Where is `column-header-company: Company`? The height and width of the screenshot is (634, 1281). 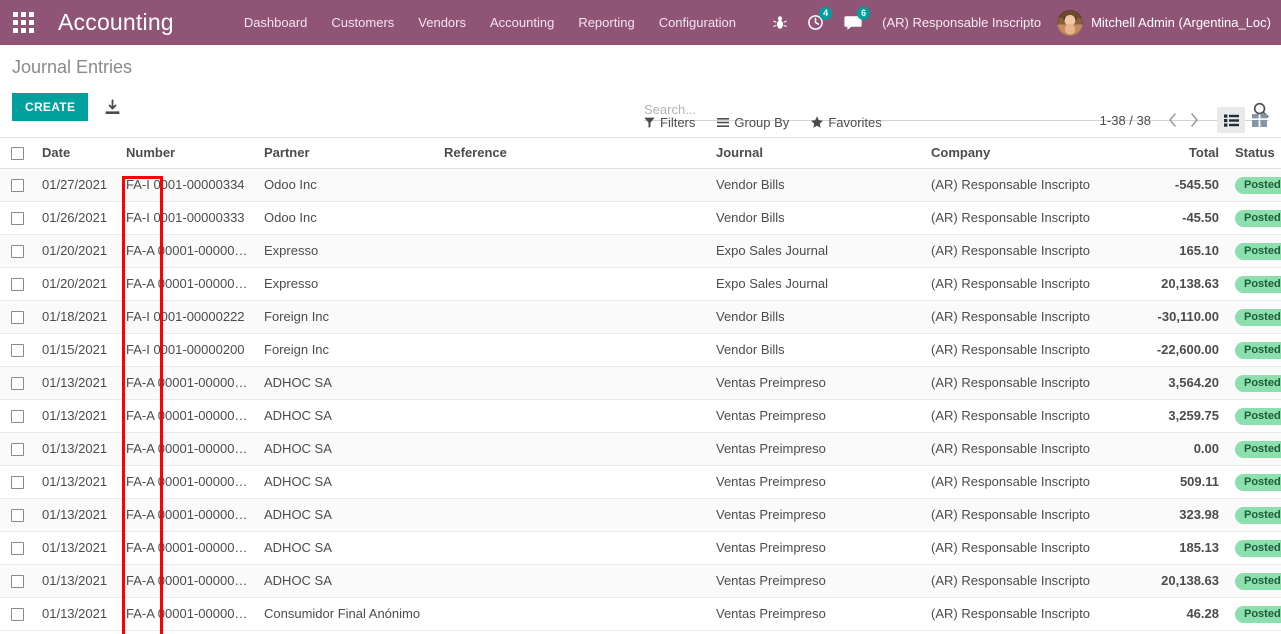
column-header-company: Company is located at coordinates (1021, 153).